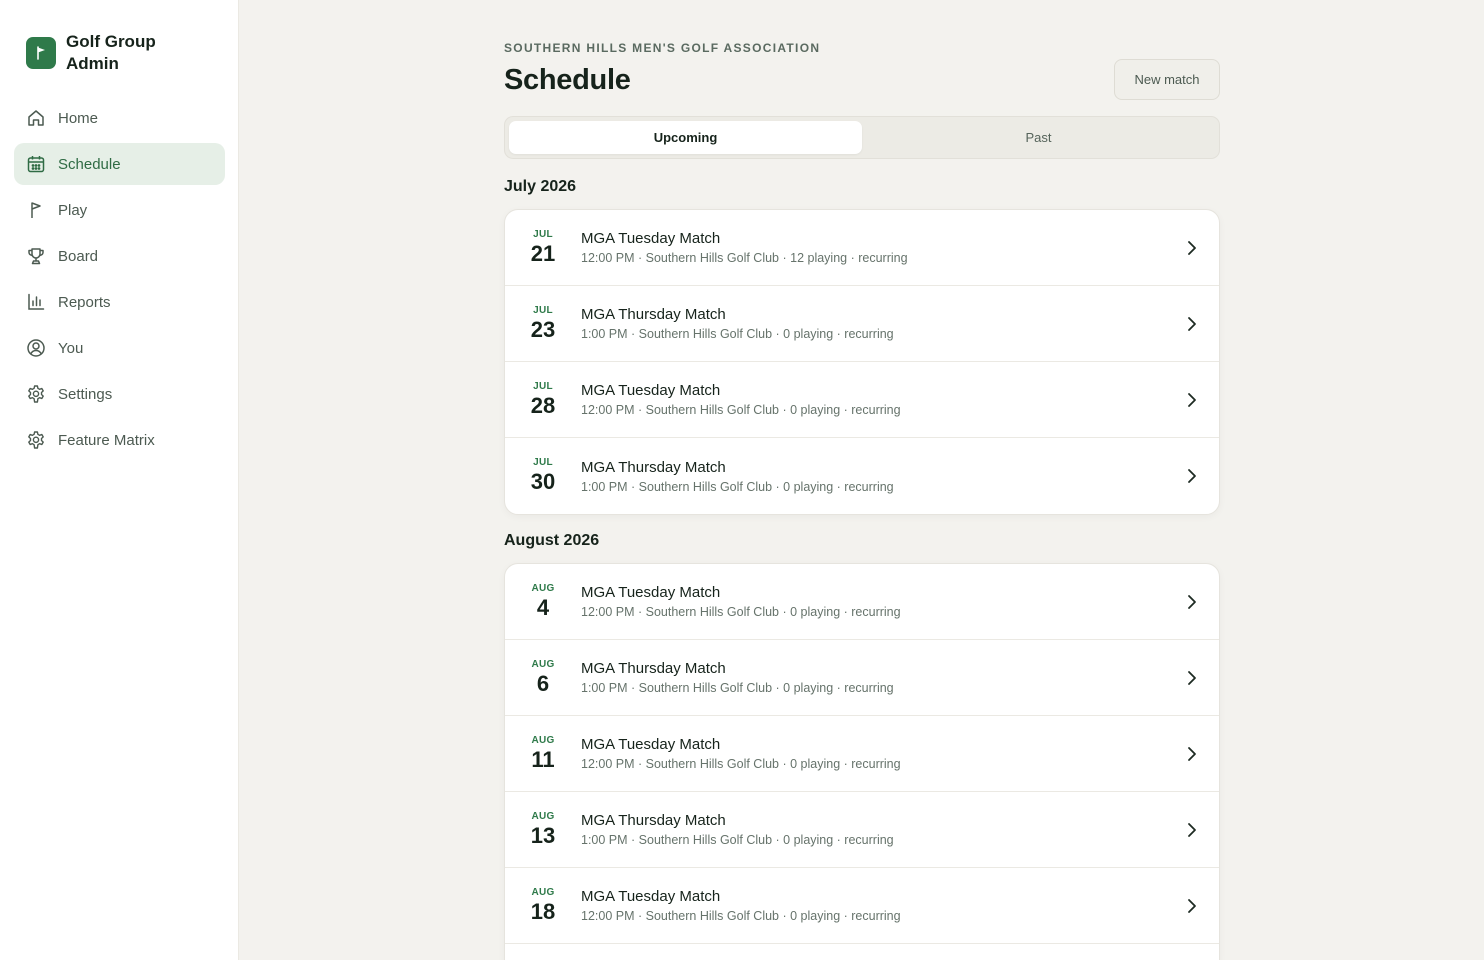 The width and height of the screenshot is (1484, 960). I want to click on brand: Golf Group Admin, so click(106, 53).